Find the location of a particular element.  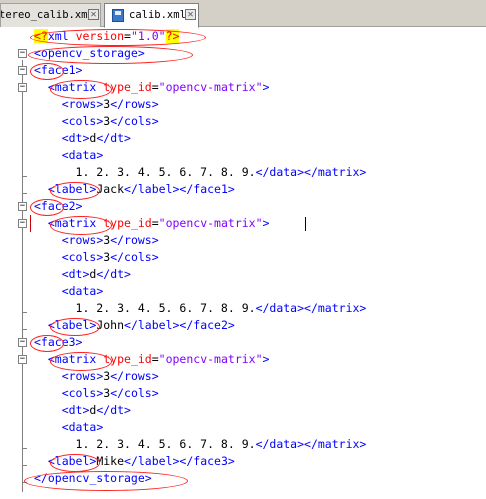

code-token: John is located at coordinates (110, 325).